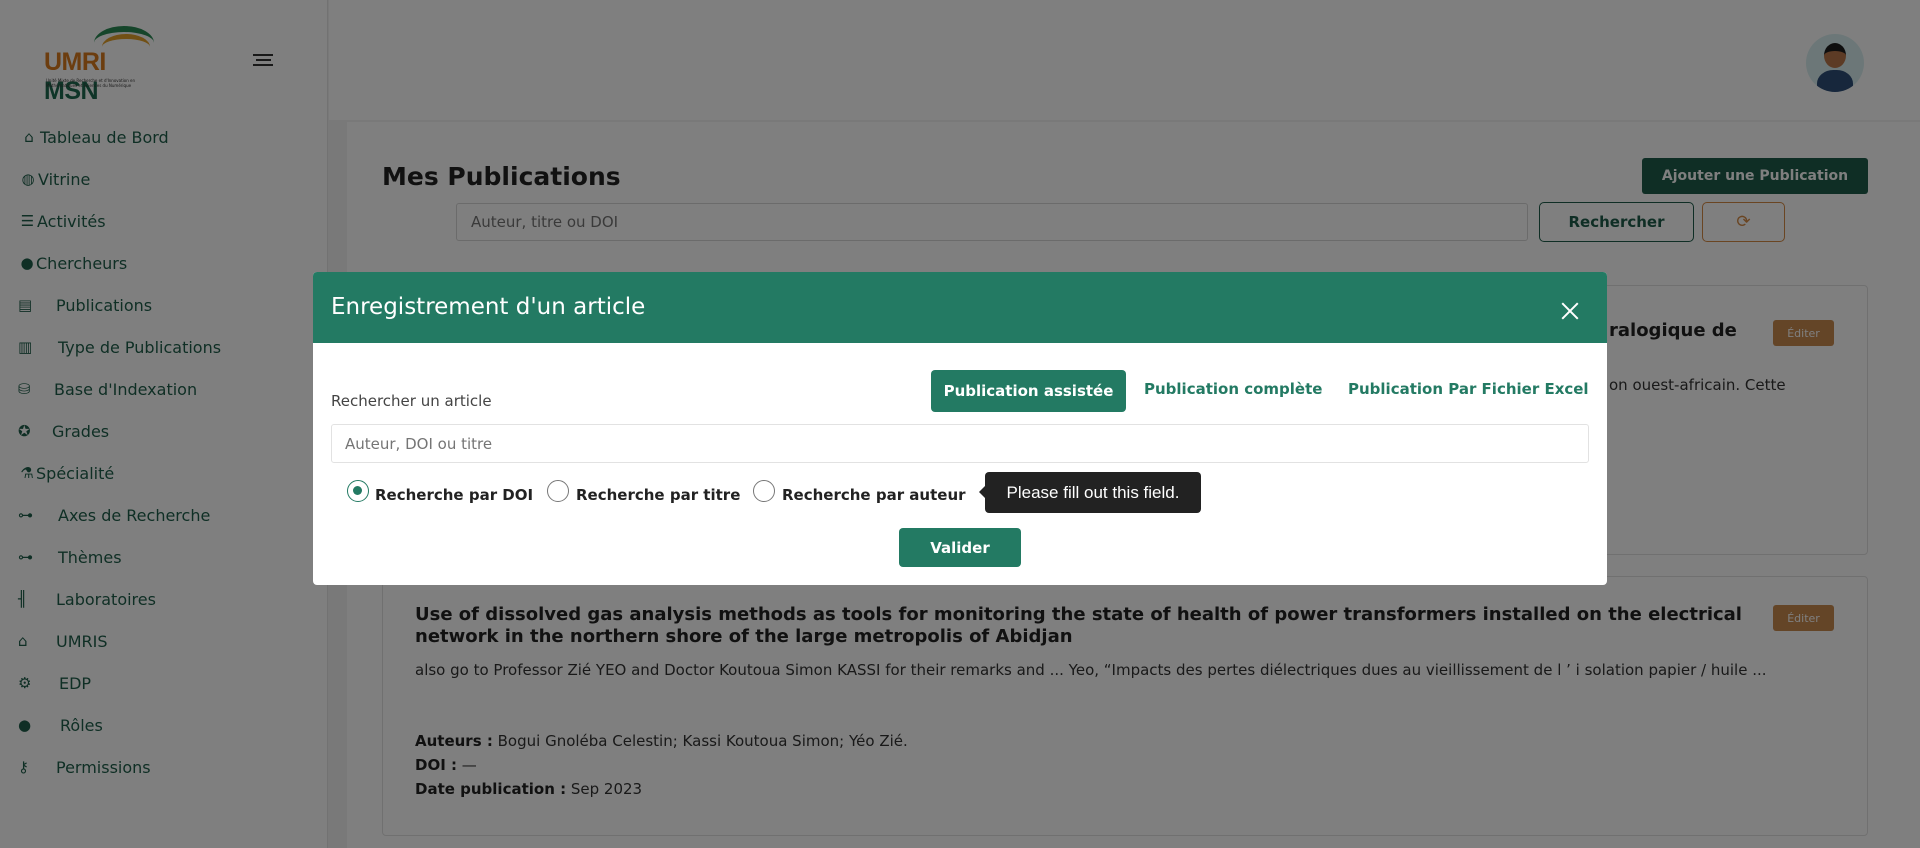  I want to click on radio-doi-label: Recherche par DOI, so click(454, 495).